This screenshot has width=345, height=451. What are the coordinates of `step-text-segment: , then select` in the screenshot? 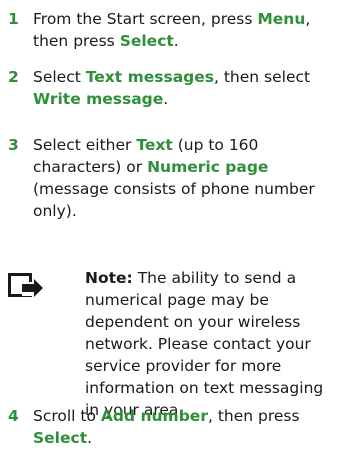 It's located at (262, 77).